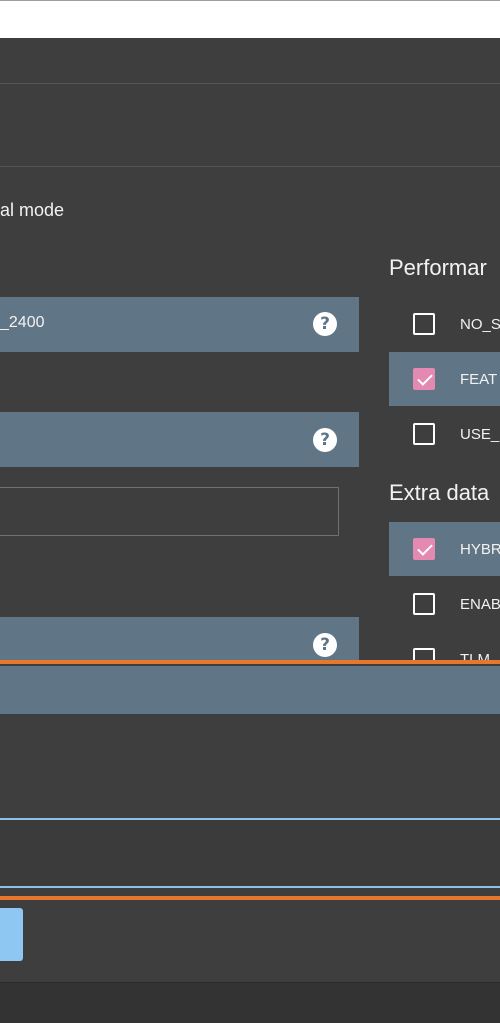 Image resolution: width=500 pixels, height=1023 pixels. What do you see at coordinates (250, 19) in the screenshot?
I see `browser-top-bar` at bounding box center [250, 19].